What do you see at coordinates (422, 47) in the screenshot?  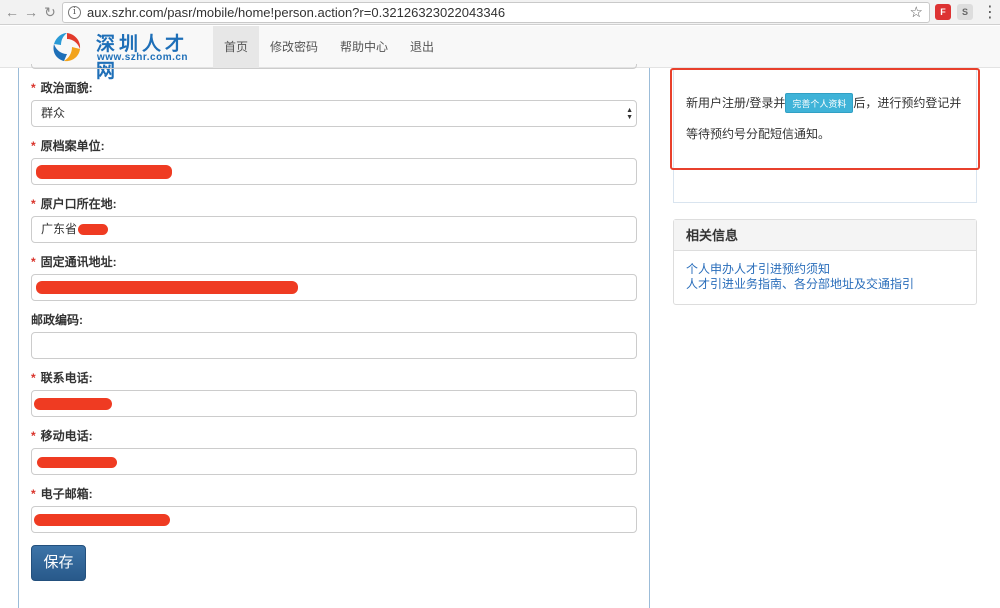 I see `nav-logout: 退出` at bounding box center [422, 47].